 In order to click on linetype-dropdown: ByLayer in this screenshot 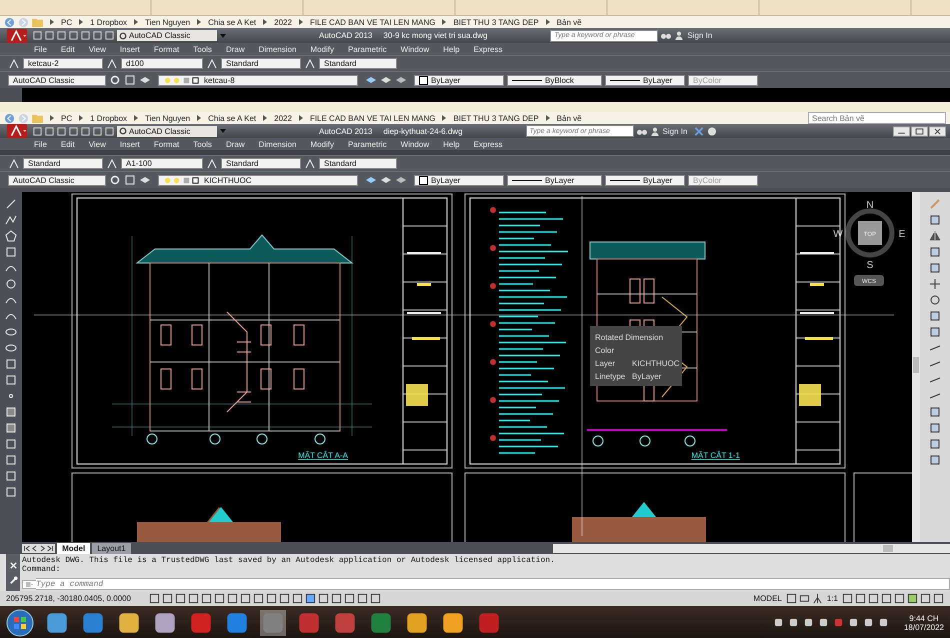, I will do `click(554, 180)`.